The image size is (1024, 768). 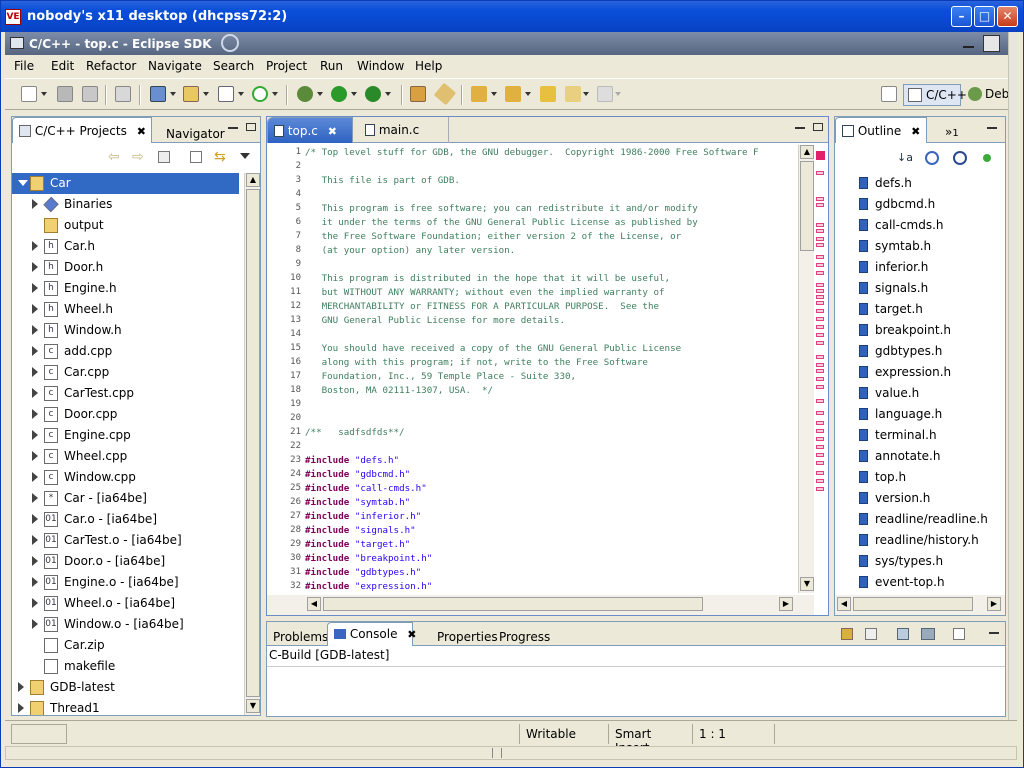 What do you see at coordinates (952, 133) in the screenshot?
I see `tab-overflow: »1` at bounding box center [952, 133].